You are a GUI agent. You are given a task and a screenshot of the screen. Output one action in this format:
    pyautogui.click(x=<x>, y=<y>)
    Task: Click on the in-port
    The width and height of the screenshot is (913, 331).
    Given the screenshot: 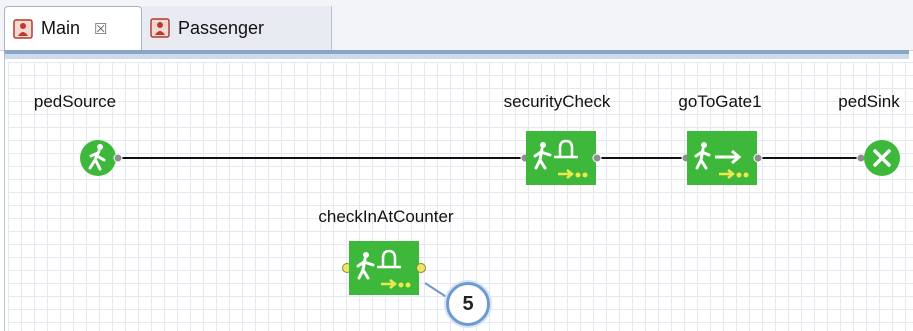 What is the action you would take?
    pyautogui.click(x=861, y=158)
    